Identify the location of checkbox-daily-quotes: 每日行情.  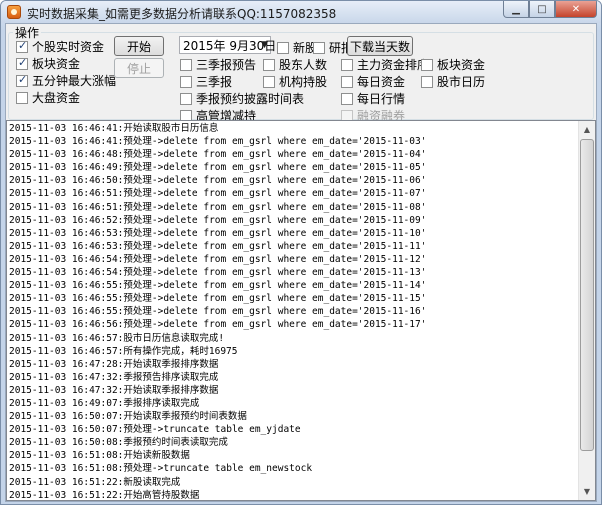
(373, 98).